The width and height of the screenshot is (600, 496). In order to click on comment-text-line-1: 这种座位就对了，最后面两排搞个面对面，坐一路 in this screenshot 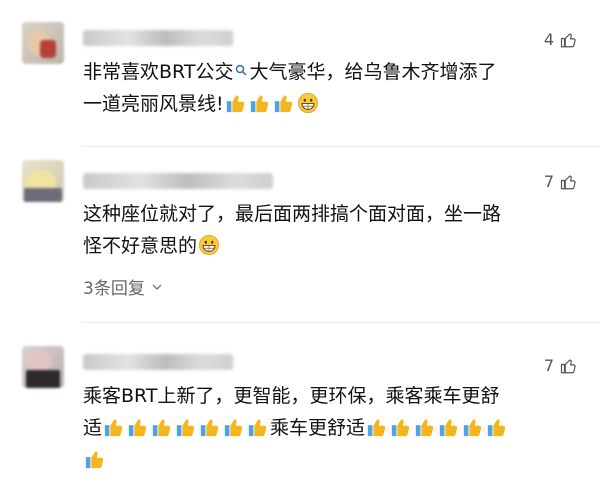, I will do `click(292, 214)`.